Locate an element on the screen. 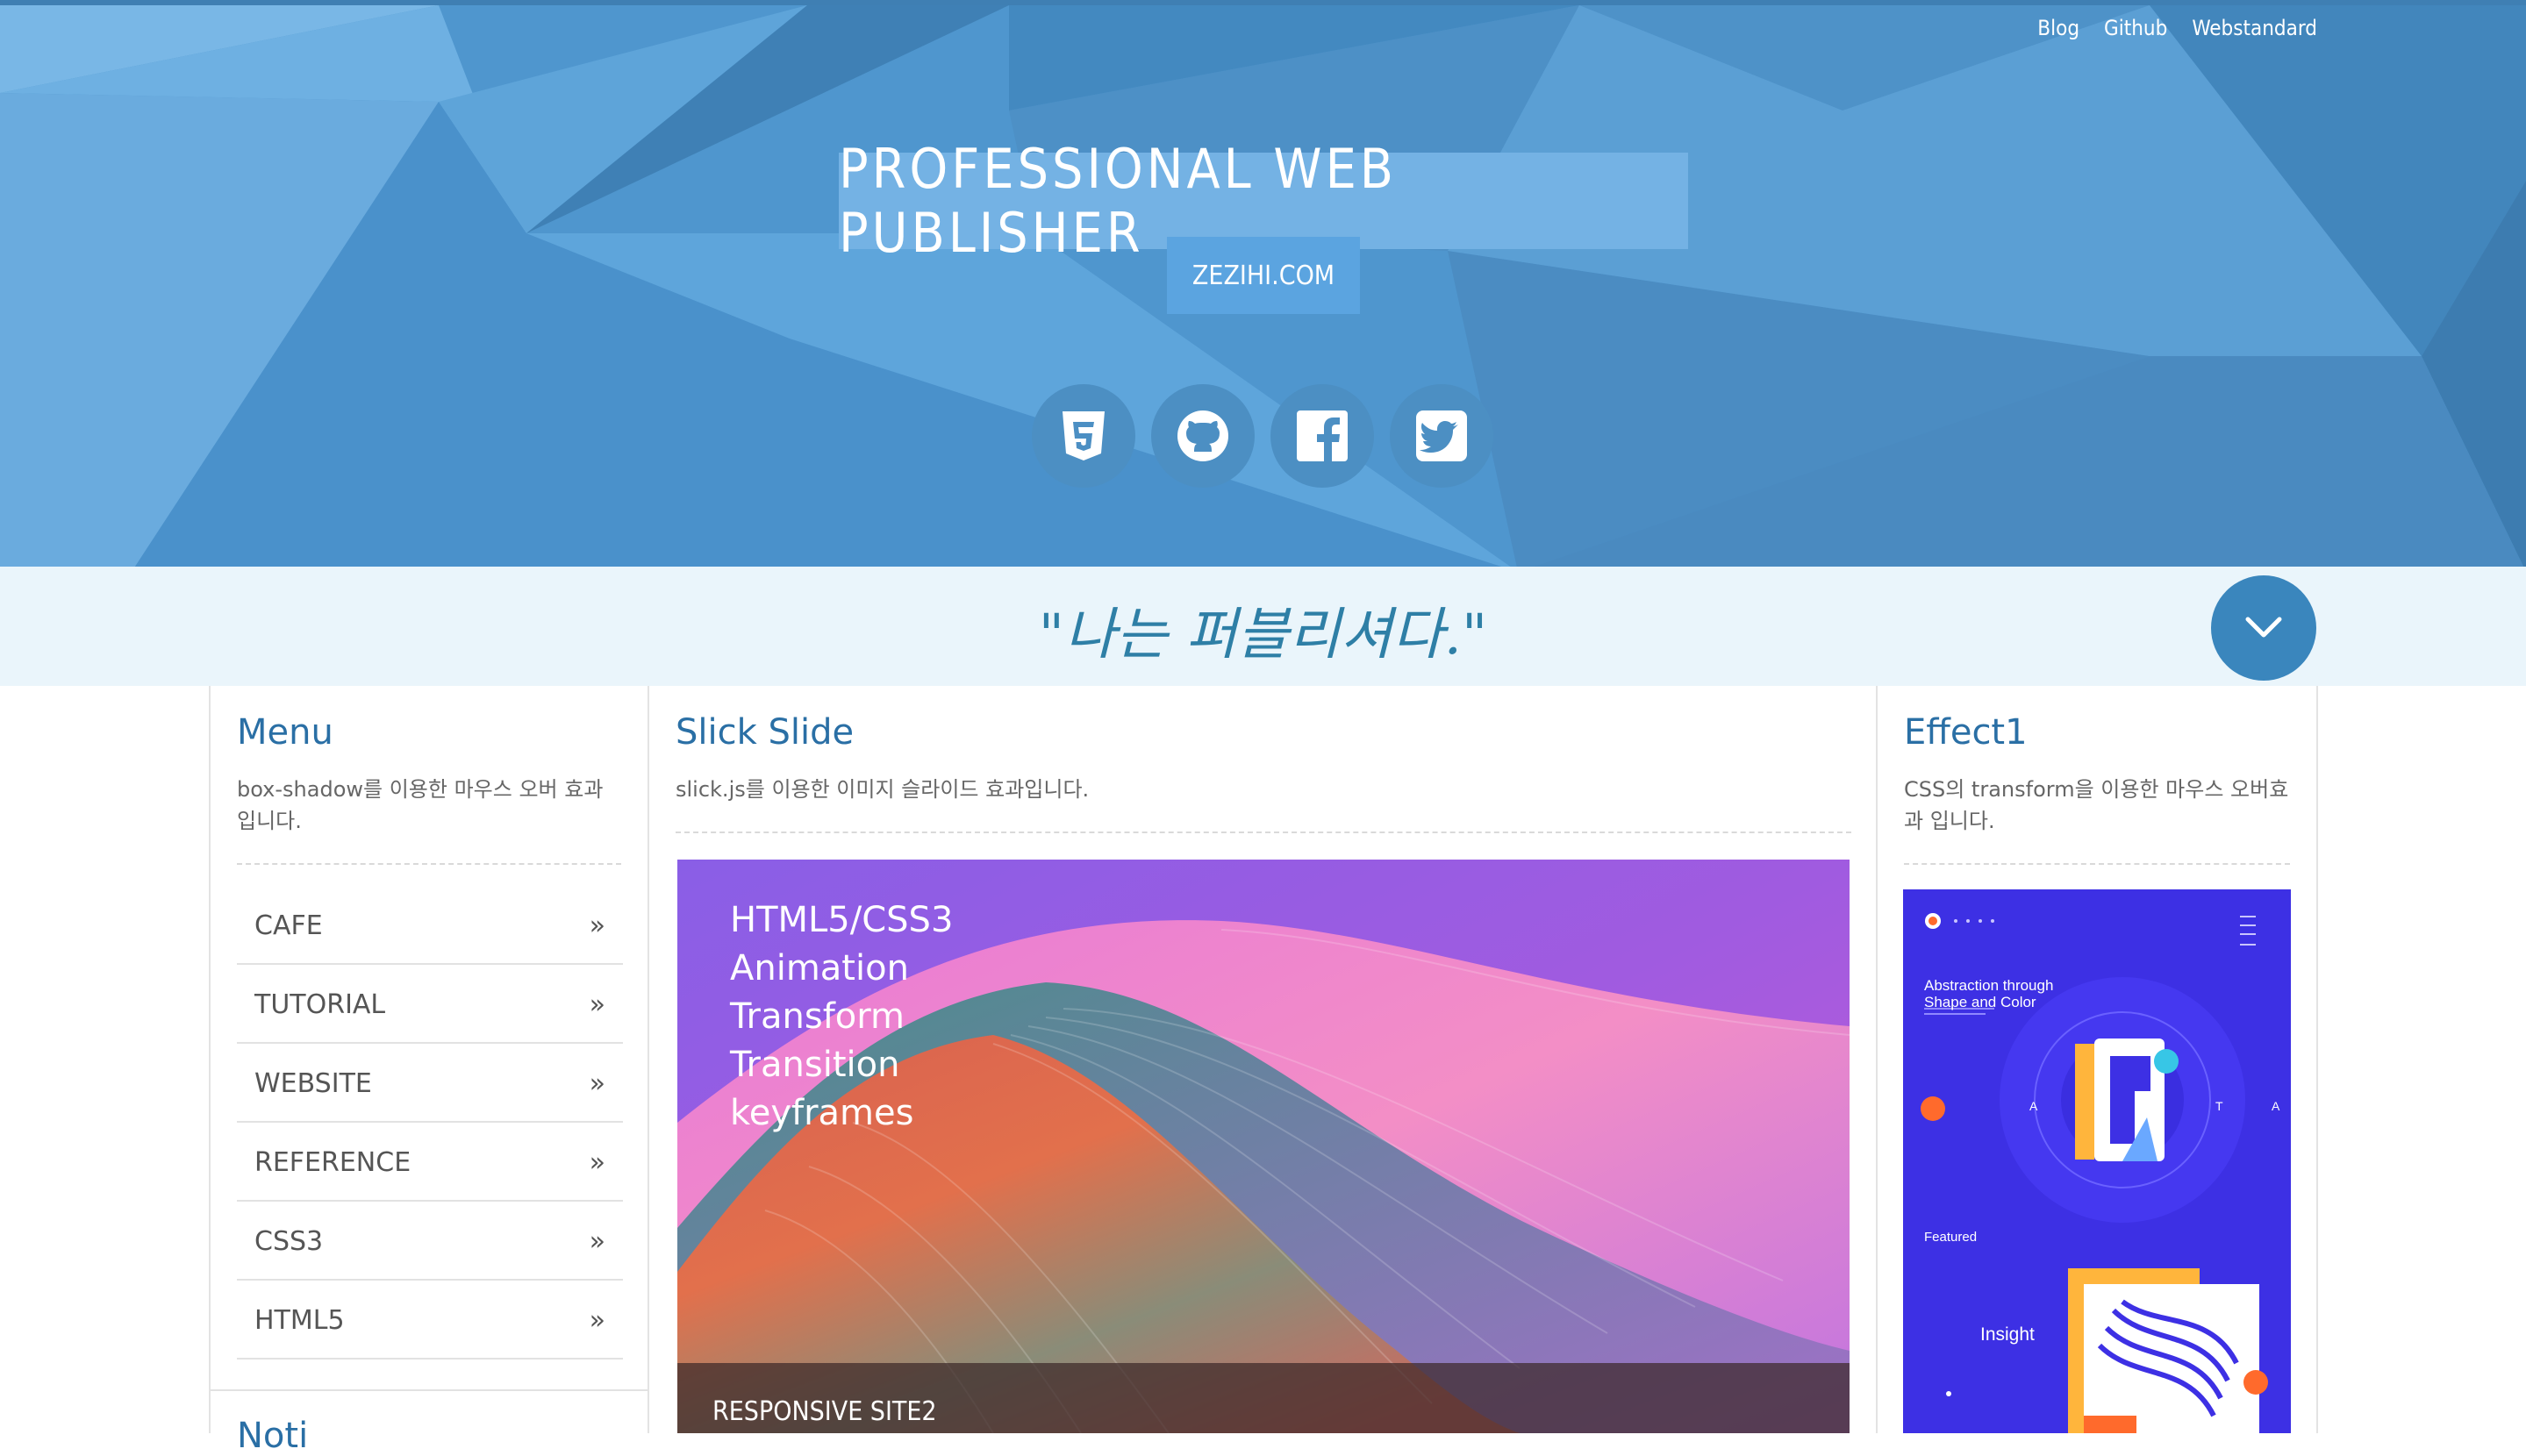  menu-item-label: WEBSITE is located at coordinates (313, 1083).